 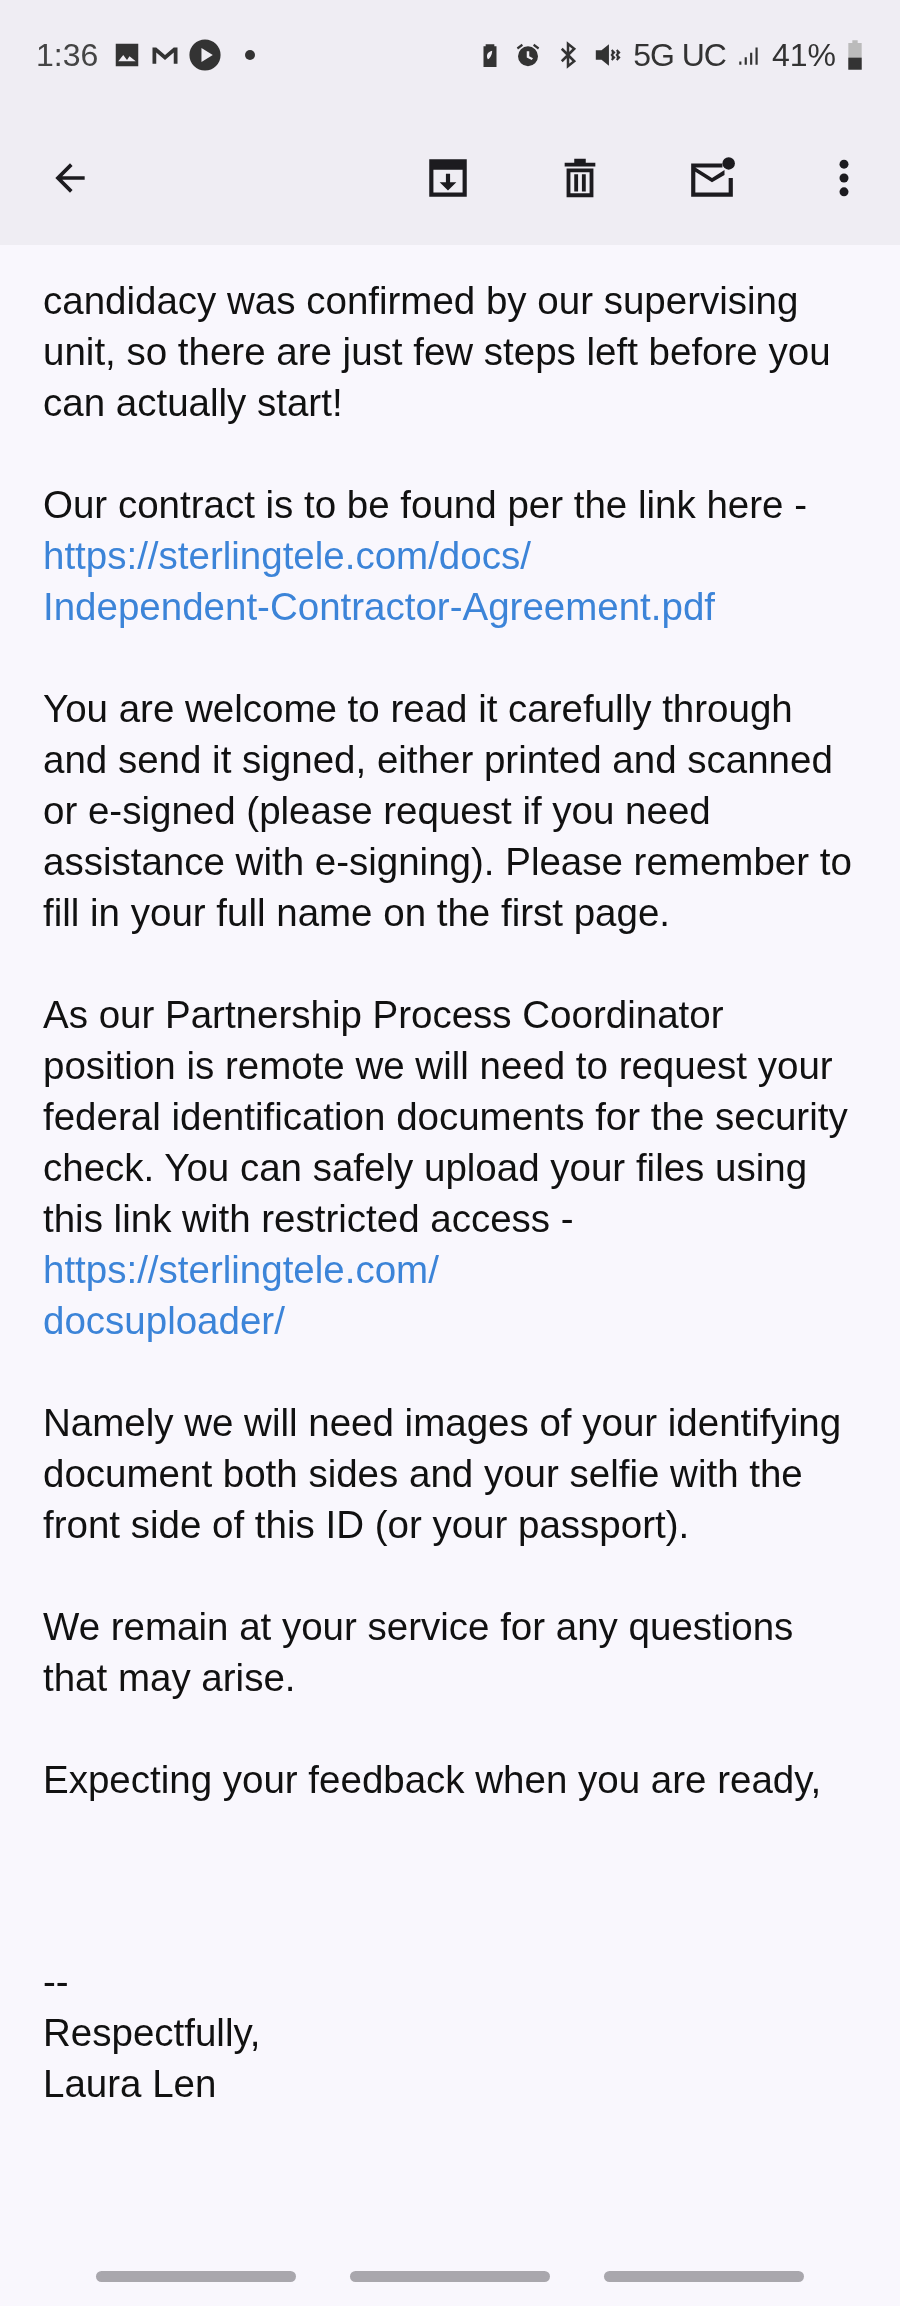 What do you see at coordinates (152, 2033) in the screenshot?
I see `signature-line: Respectfully,` at bounding box center [152, 2033].